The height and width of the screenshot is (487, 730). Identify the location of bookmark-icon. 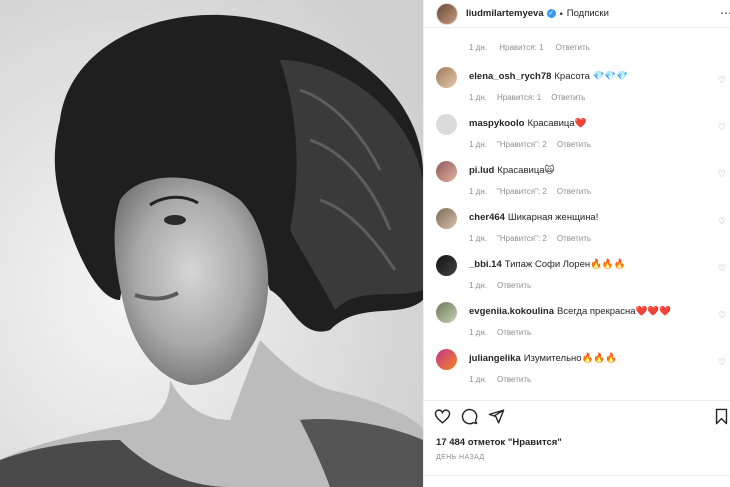
(721, 416).